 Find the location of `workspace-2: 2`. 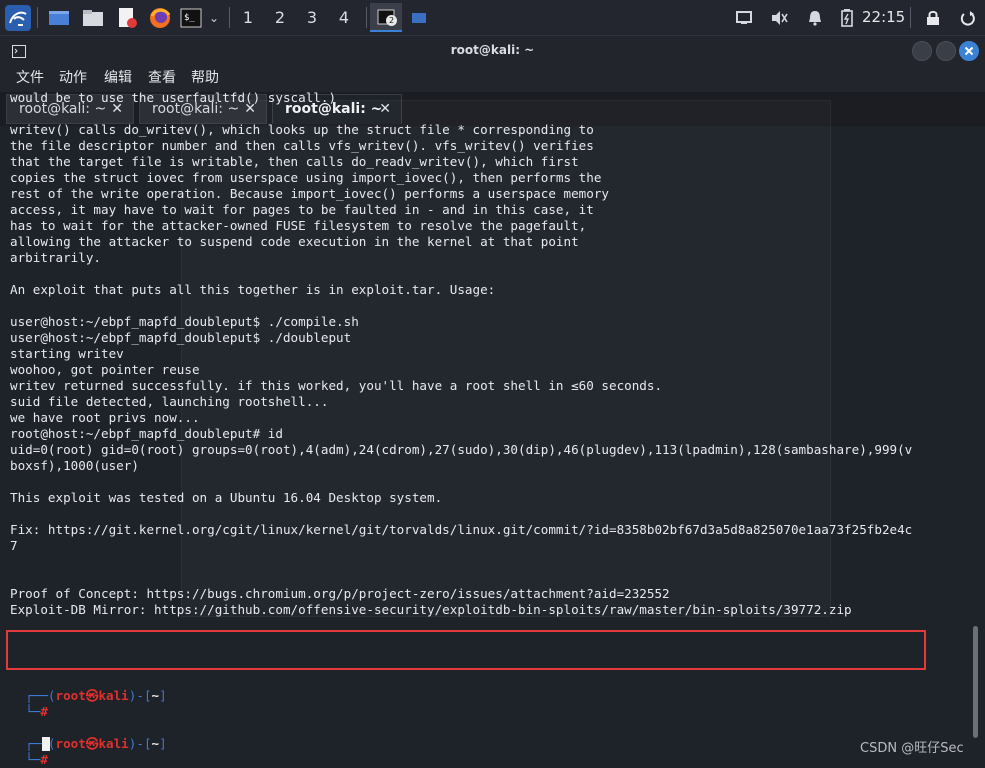

workspace-2: 2 is located at coordinates (280, 17).